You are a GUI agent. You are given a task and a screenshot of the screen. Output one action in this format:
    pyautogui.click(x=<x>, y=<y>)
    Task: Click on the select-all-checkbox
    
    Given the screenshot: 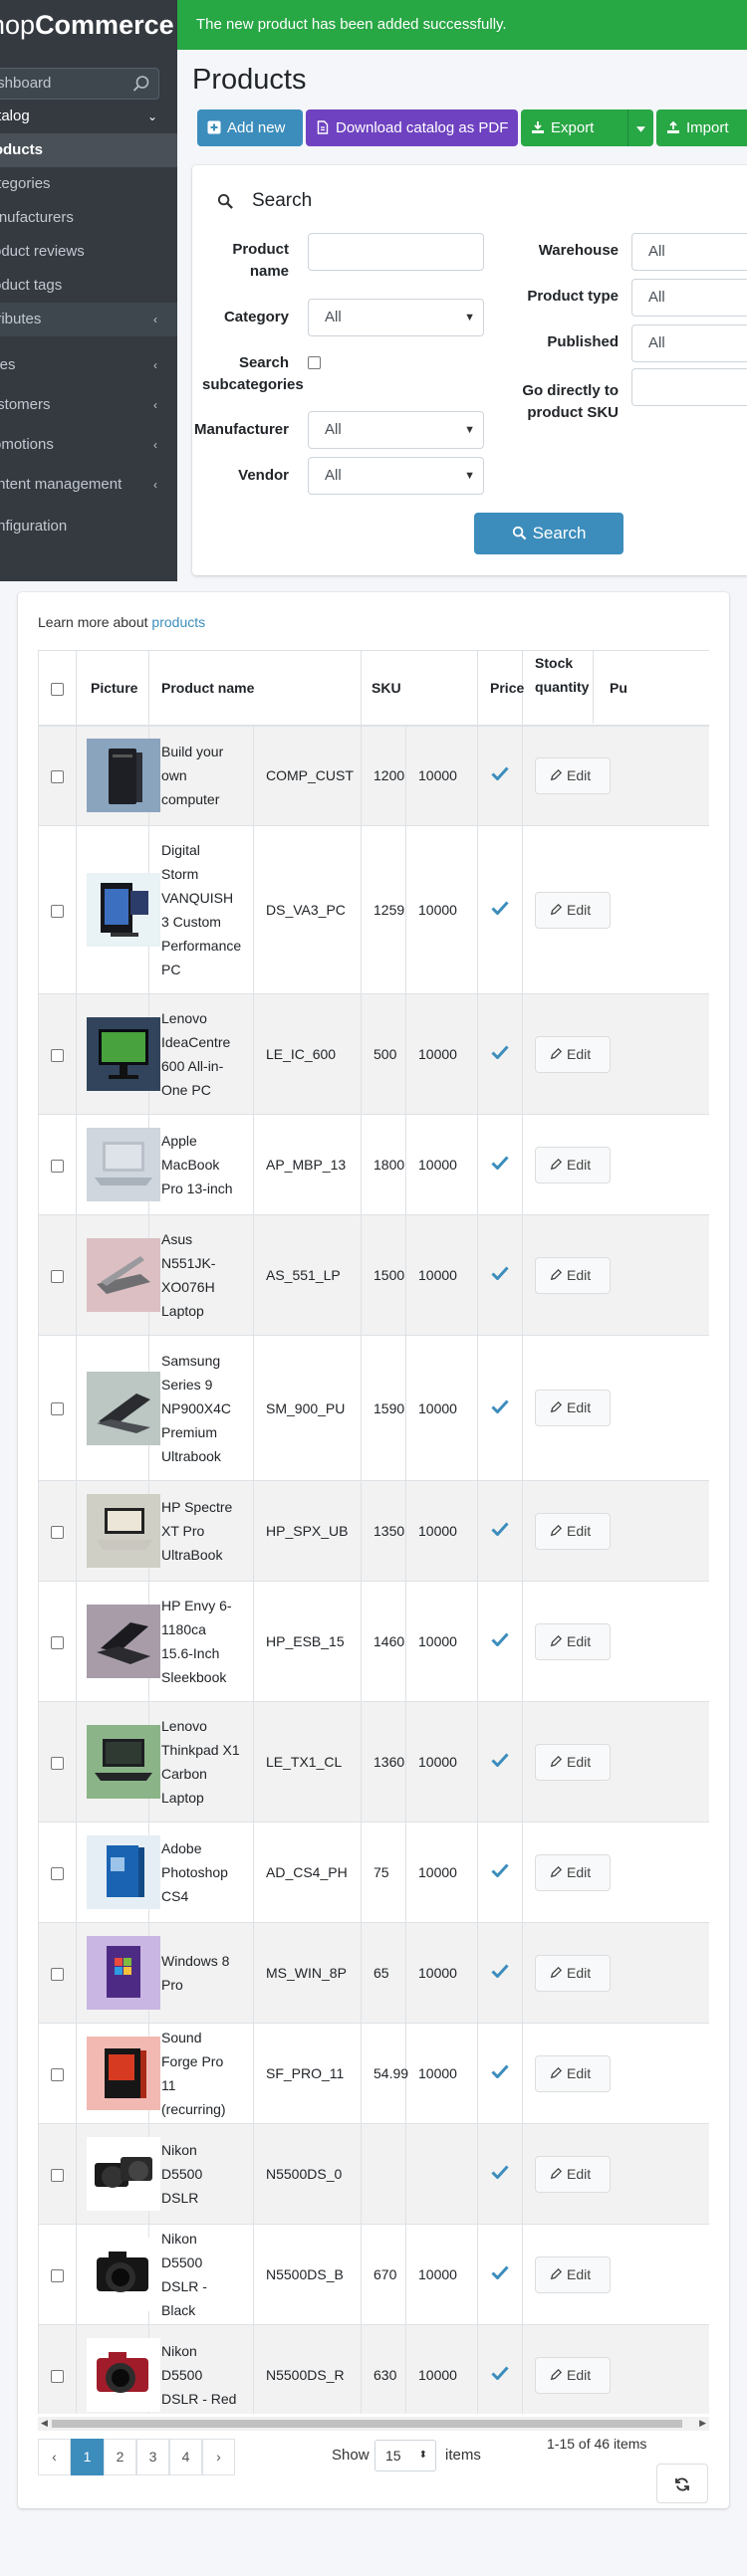 What is the action you would take?
    pyautogui.click(x=58, y=689)
    